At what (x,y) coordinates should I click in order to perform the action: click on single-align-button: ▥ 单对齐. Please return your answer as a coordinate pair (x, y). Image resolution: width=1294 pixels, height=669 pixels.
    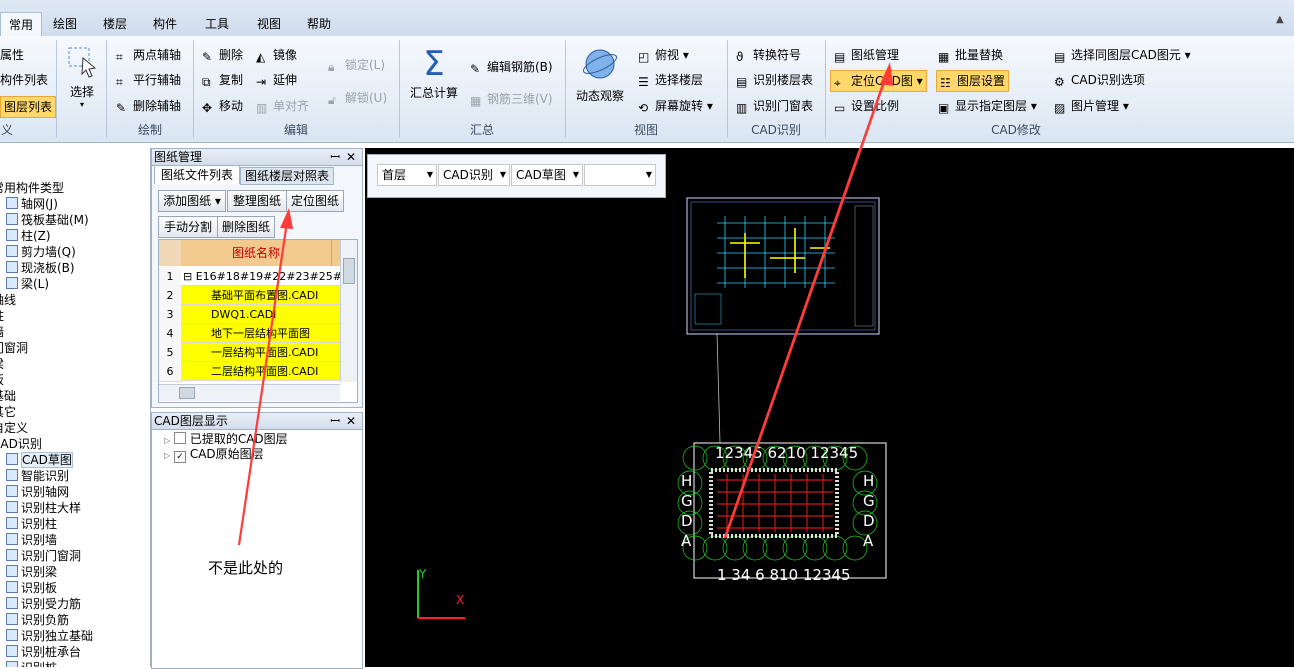
    Looking at the image, I should click on (282, 106).